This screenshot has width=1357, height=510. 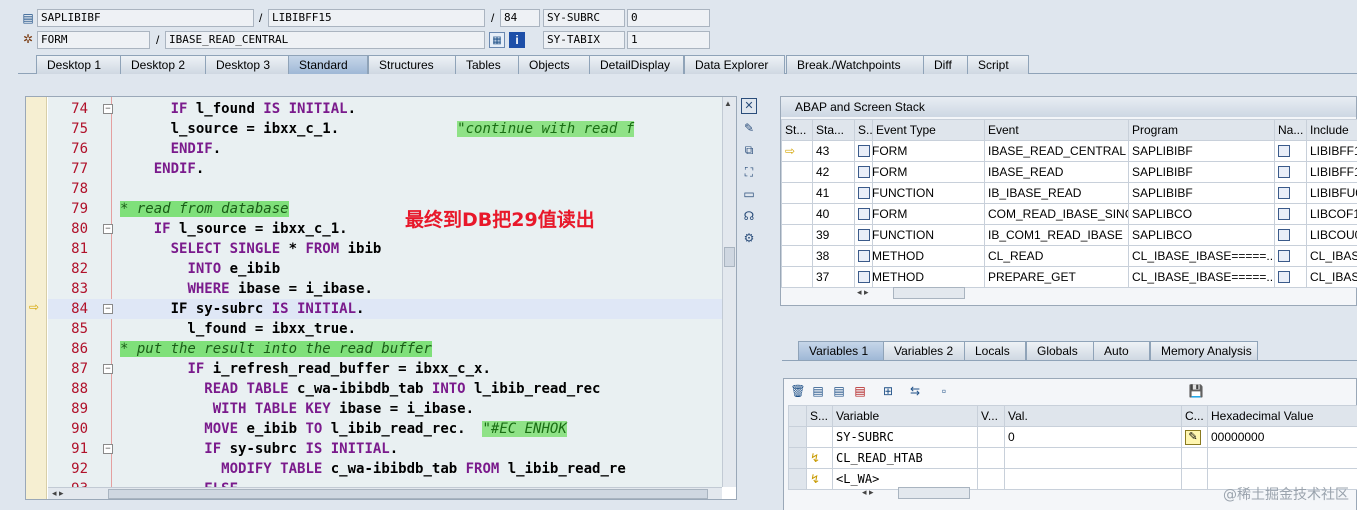 I want to click on code-line: 89 WITH TABLE KEY ibase = i_ibase., so click(x=385, y=409).